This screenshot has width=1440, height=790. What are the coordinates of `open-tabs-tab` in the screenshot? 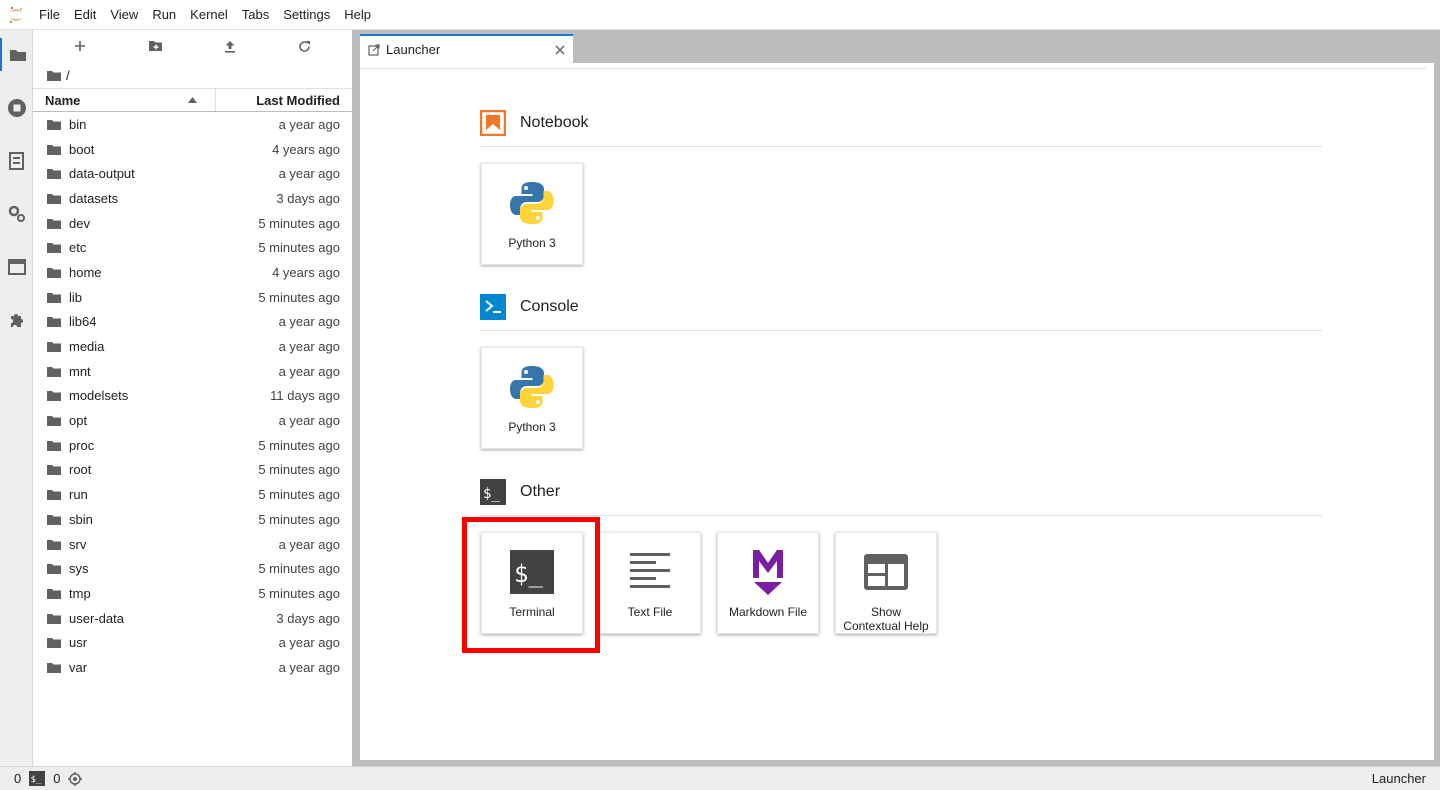 It's located at (16, 266).